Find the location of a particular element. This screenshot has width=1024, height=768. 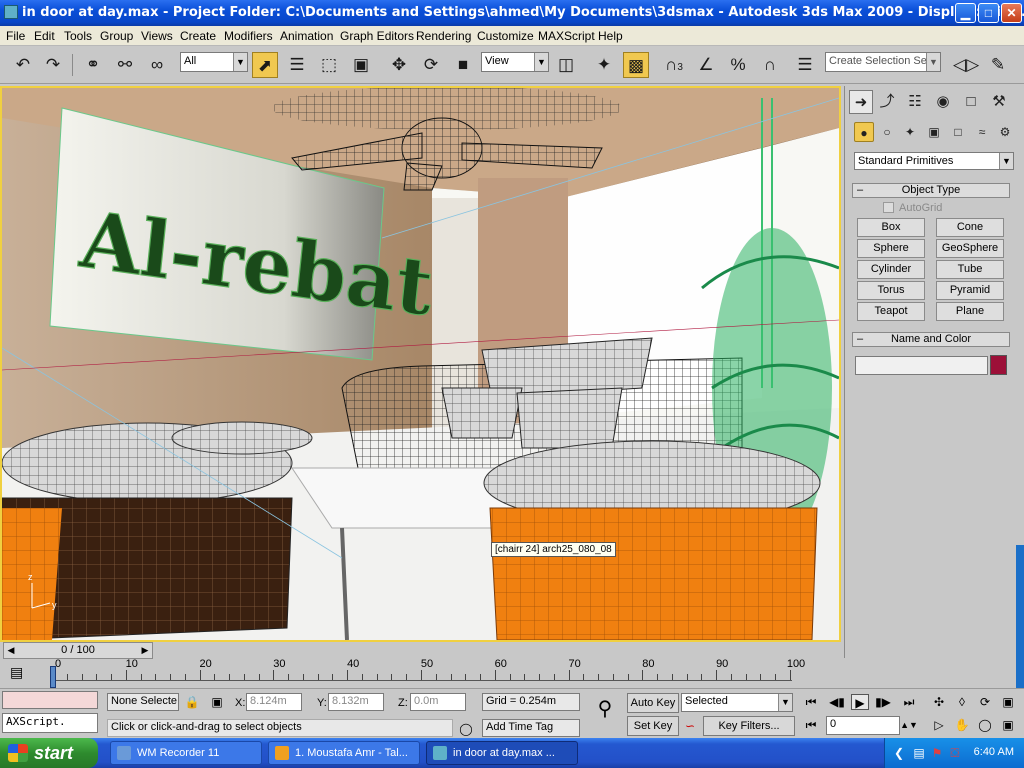

lights-icon: ✦ is located at coordinates (910, 132).